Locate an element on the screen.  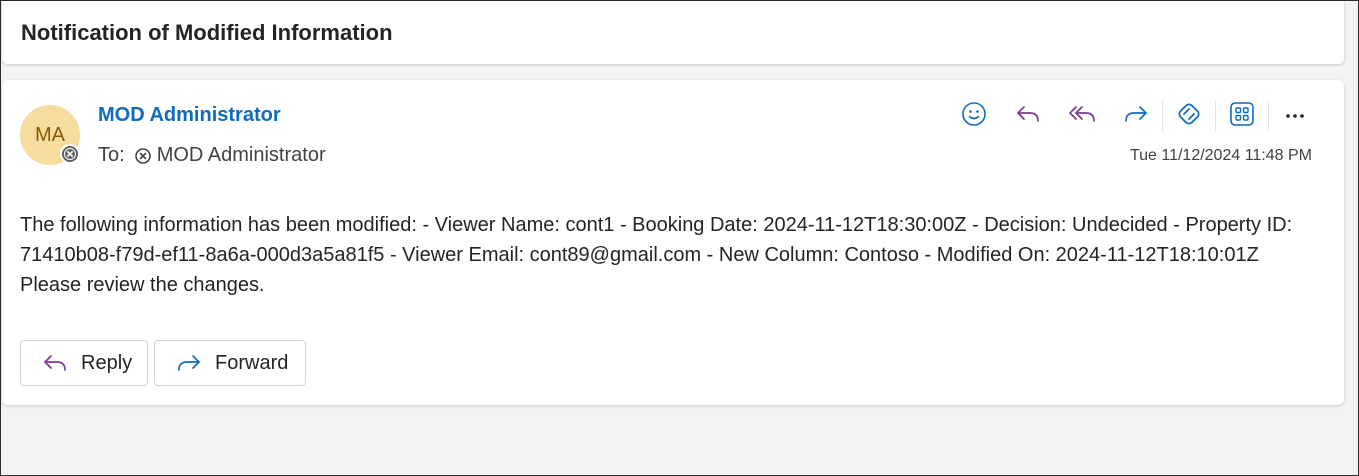
apps-button is located at coordinates (1242, 116).